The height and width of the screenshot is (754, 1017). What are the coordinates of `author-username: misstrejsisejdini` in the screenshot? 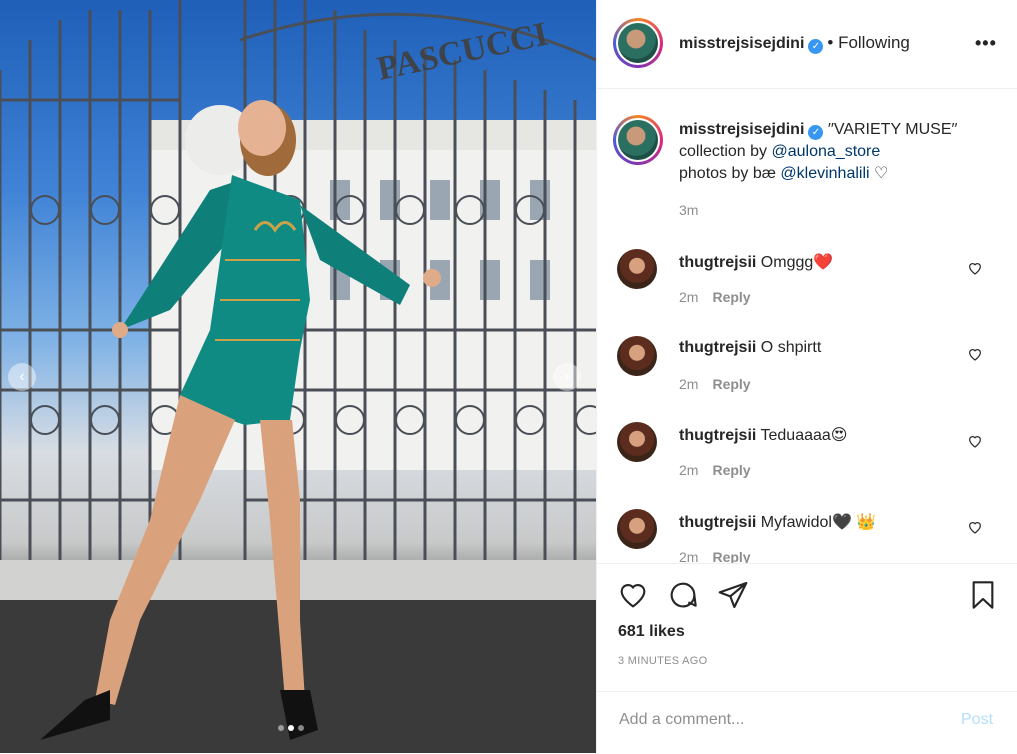 It's located at (741, 43).